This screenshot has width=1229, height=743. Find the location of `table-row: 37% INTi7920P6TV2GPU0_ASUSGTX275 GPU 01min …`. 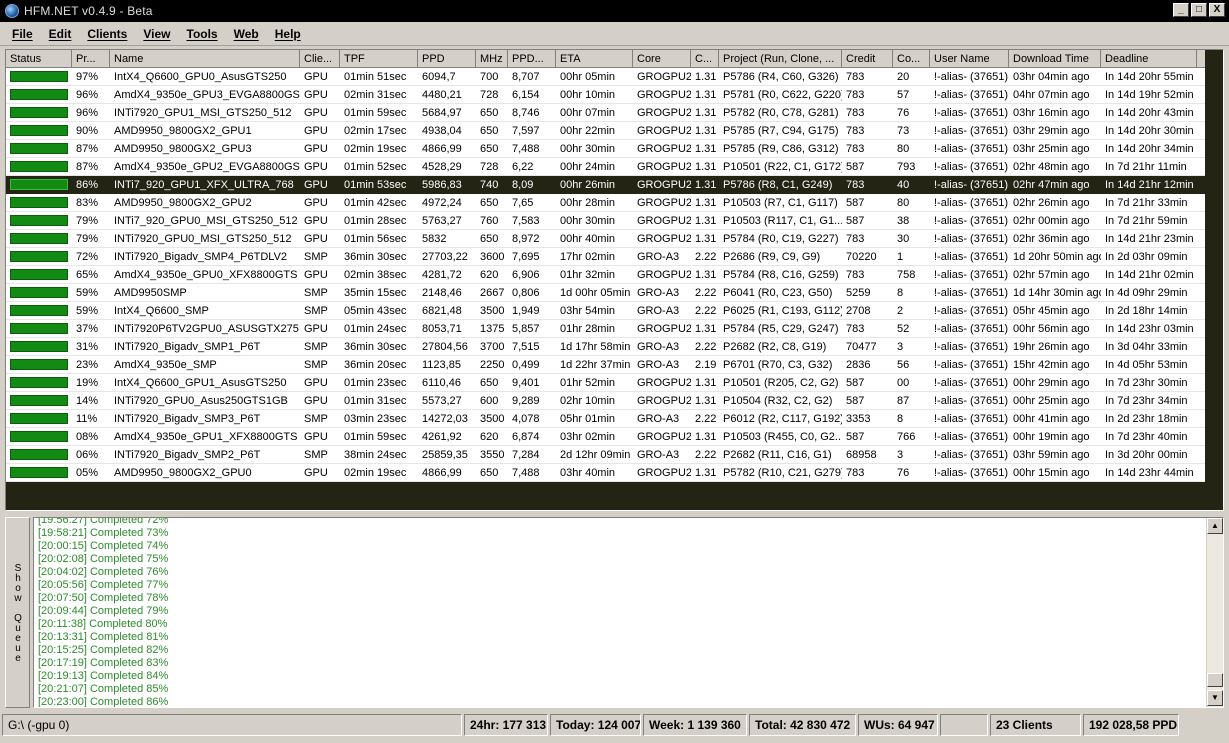

table-row: 37% INTi7920P6TV2GPU0_ASUSGTX275 GPU 01min … is located at coordinates (605, 329).